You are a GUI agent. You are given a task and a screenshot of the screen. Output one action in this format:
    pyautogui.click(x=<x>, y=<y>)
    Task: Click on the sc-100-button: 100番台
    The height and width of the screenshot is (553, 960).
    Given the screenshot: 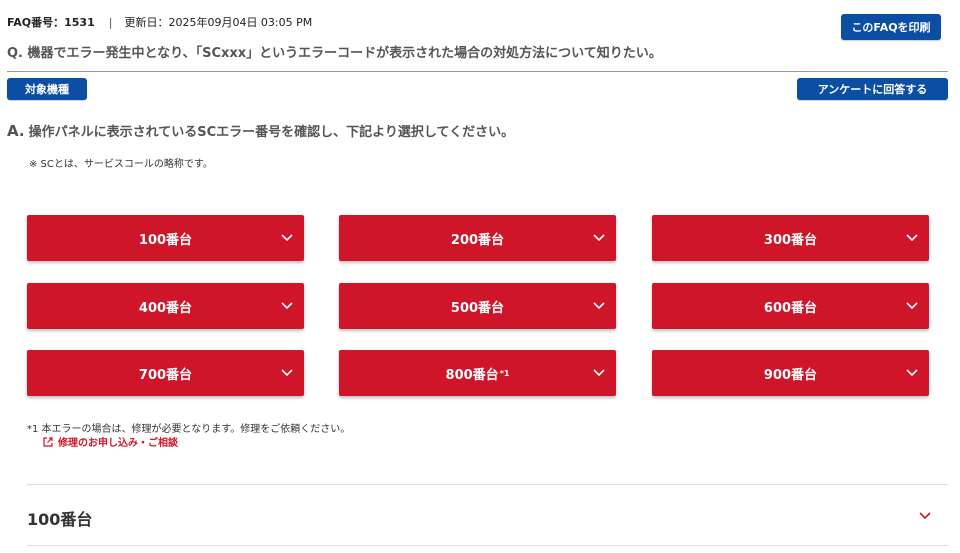 What is the action you would take?
    pyautogui.click(x=165, y=238)
    